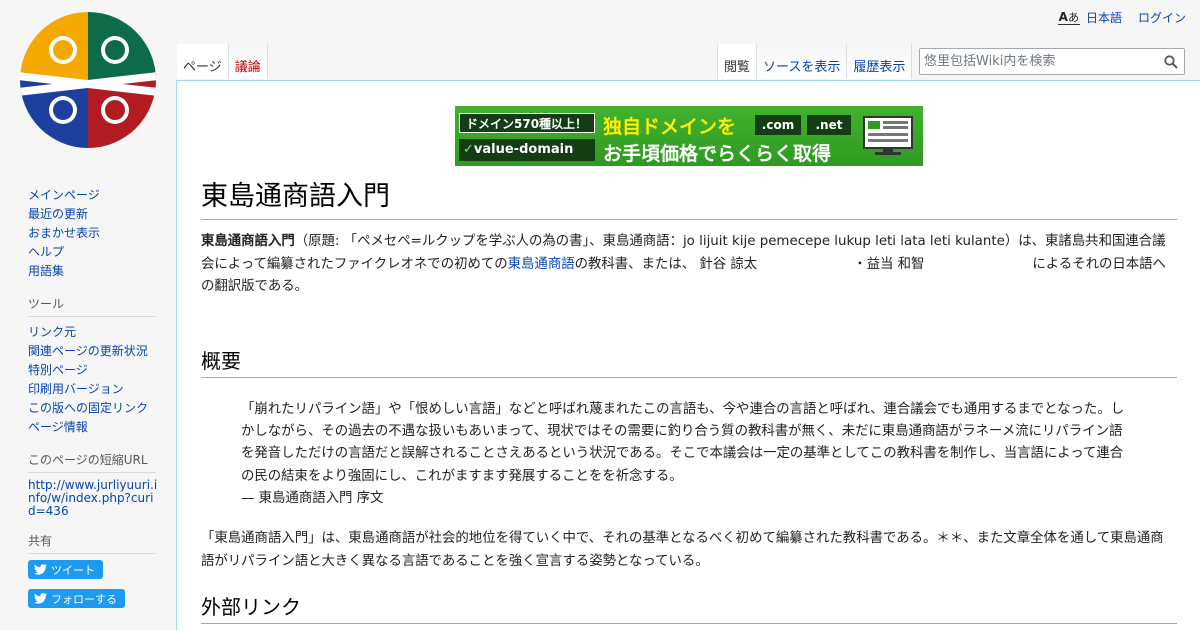 The width and height of the screenshot is (1200, 630). What do you see at coordinates (527, 150) in the screenshot?
I see `banner-logo: ✓value-domain` at bounding box center [527, 150].